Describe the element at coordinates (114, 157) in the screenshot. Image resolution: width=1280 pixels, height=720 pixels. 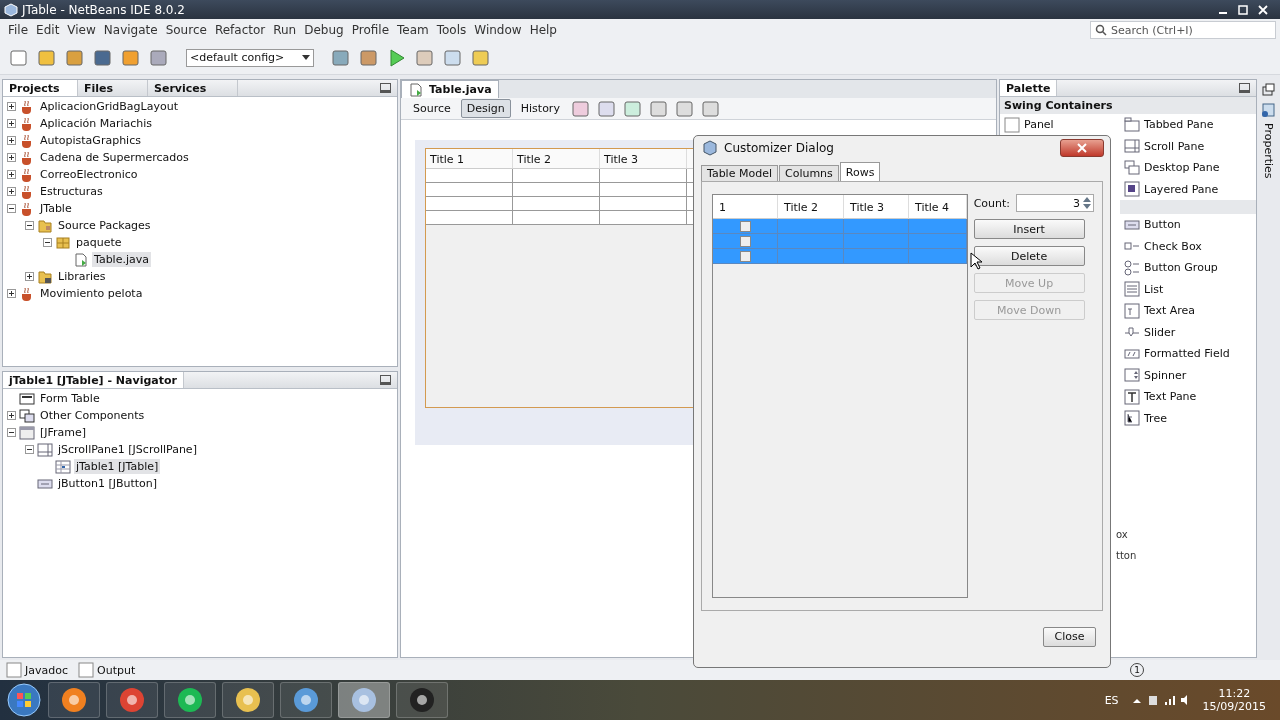
I see `node-label: Cadena de Supermercados` at that location.